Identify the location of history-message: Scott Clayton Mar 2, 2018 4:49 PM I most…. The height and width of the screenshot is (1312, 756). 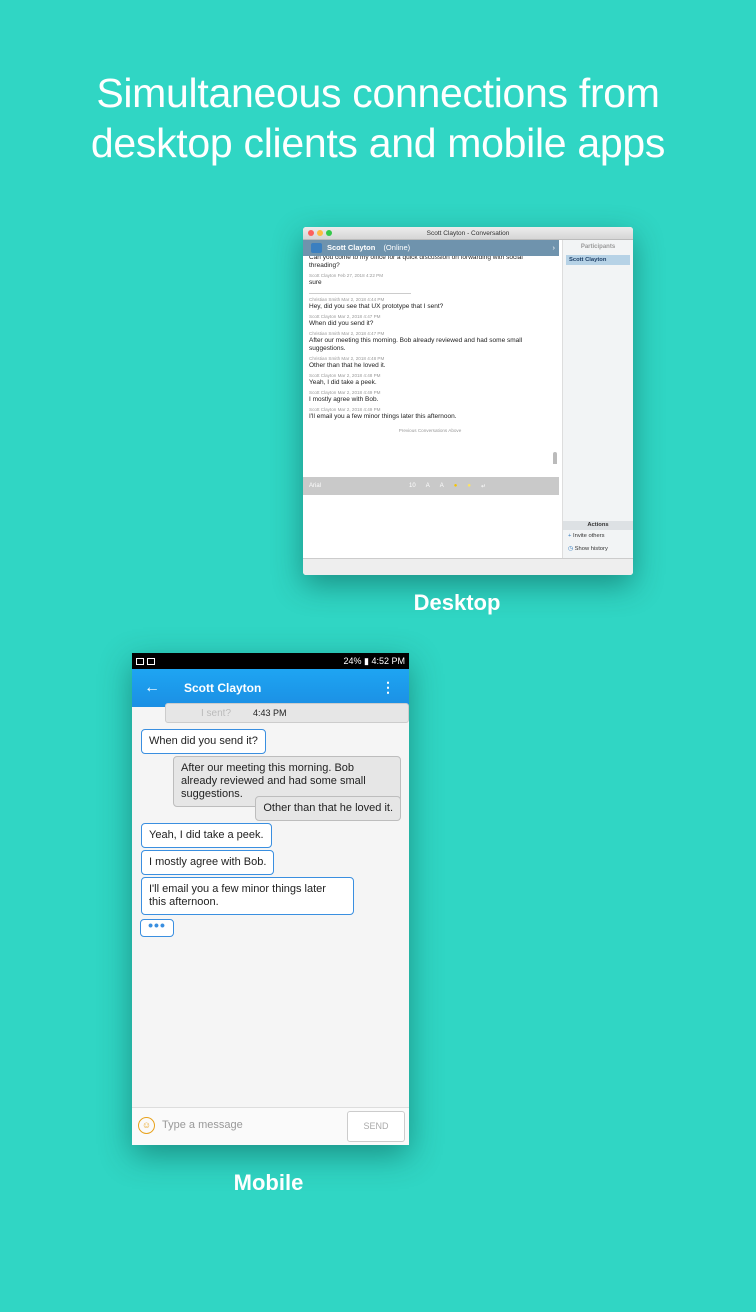
(430, 397).